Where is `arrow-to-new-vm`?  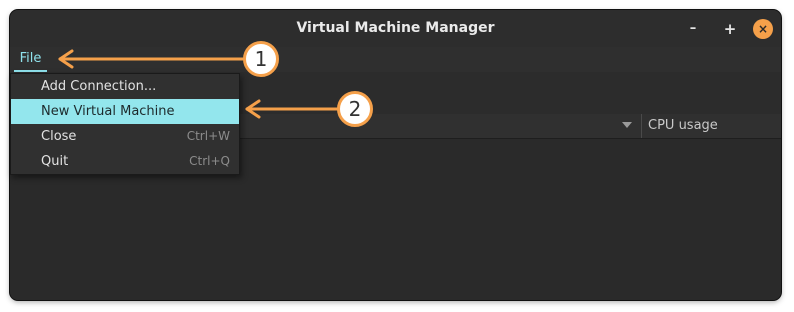
arrow-to-new-vm is located at coordinates (292, 109).